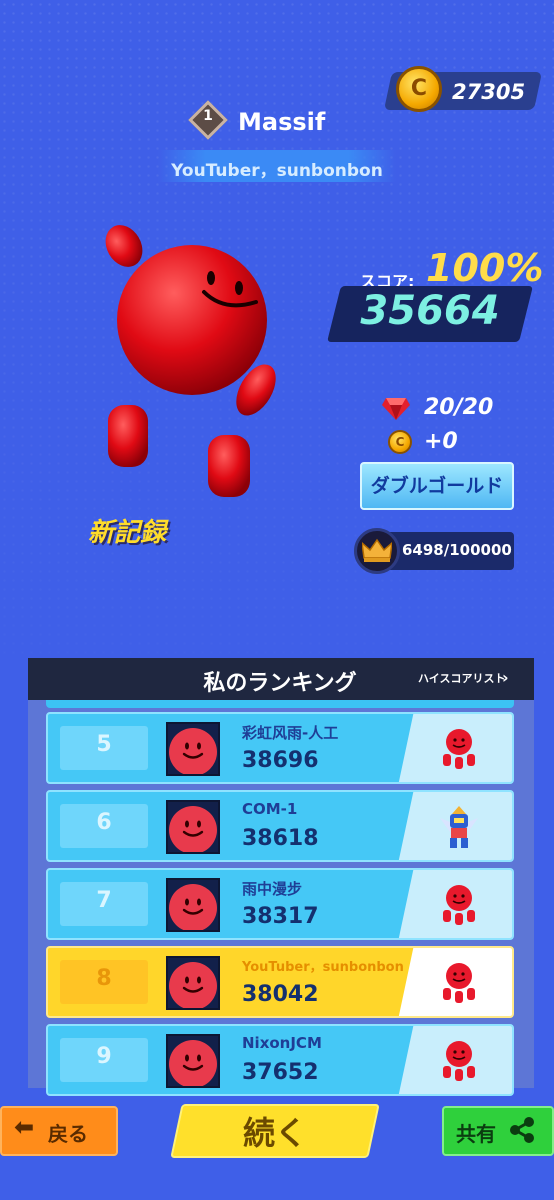 This screenshot has width=554, height=1200. Describe the element at coordinates (104, 900) in the screenshot. I see `rank-number: 7` at that location.